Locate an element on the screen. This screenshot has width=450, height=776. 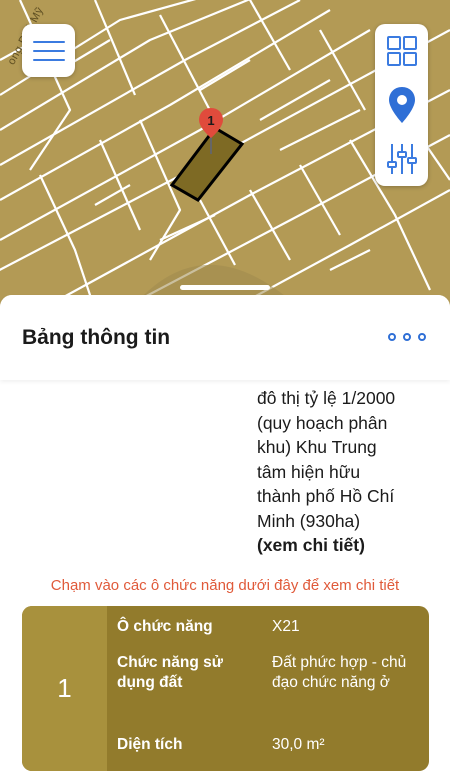
map-marker: 1 is located at coordinates (211, 132).